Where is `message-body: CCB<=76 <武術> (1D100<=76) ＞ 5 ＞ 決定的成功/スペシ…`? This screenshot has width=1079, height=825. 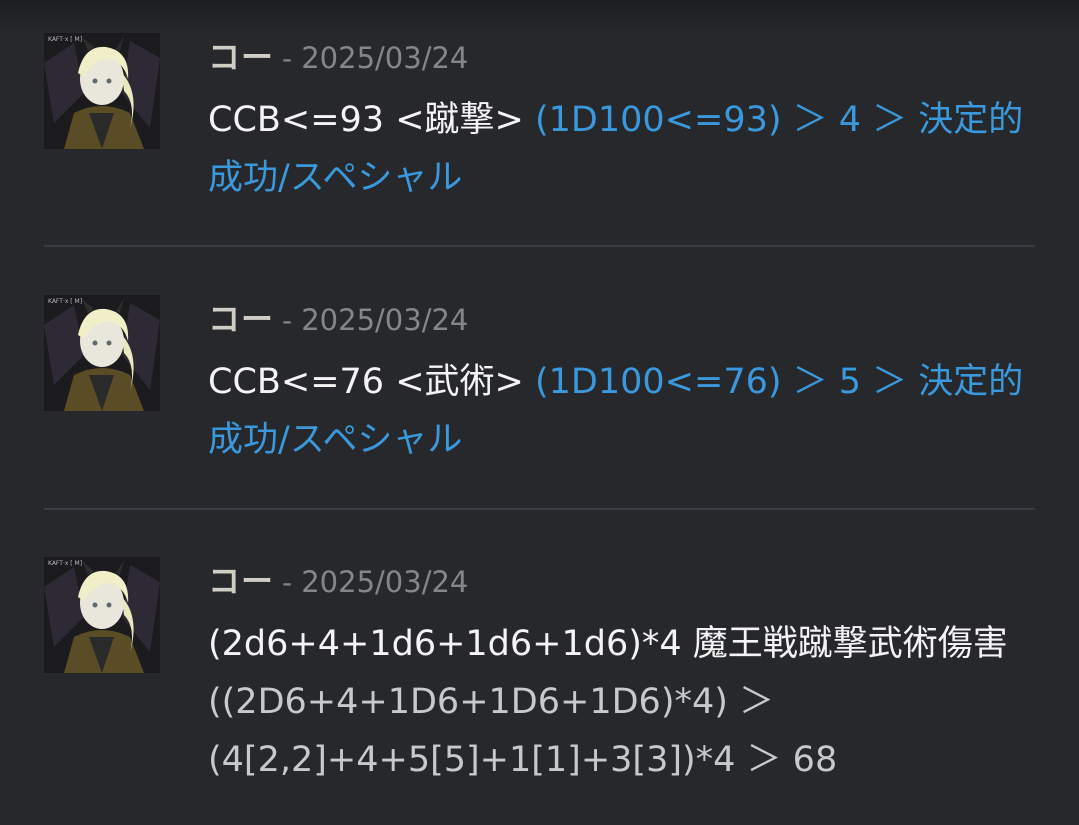
message-body: CCB<=76 <武術> (1D100<=76) ＞ 5 ＞ 決定的成功/スペシ… is located at coordinates (621, 411).